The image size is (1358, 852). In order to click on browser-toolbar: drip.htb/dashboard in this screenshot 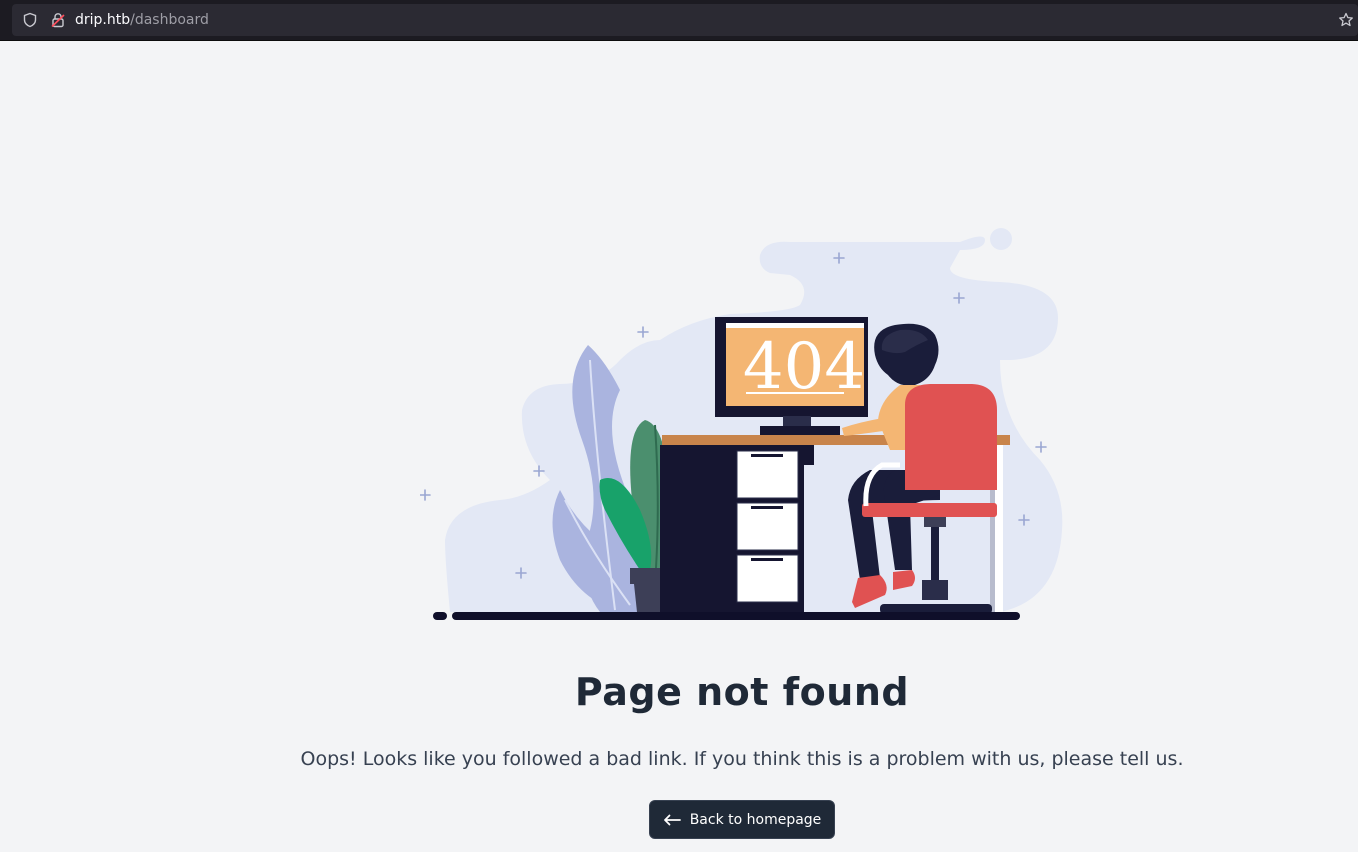, I will do `click(679, 20)`.